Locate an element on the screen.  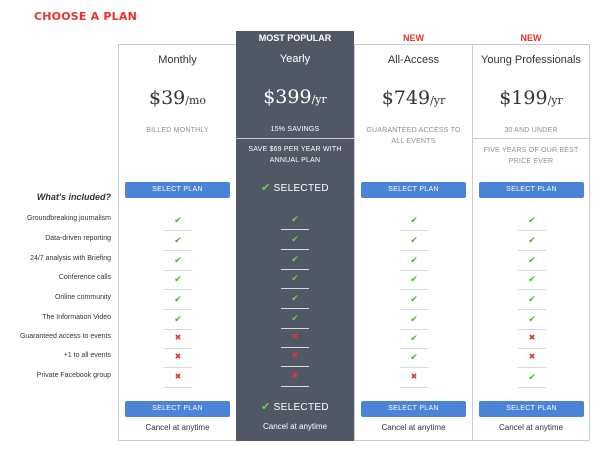
feature-label: The Information Video is located at coordinates (76, 317).